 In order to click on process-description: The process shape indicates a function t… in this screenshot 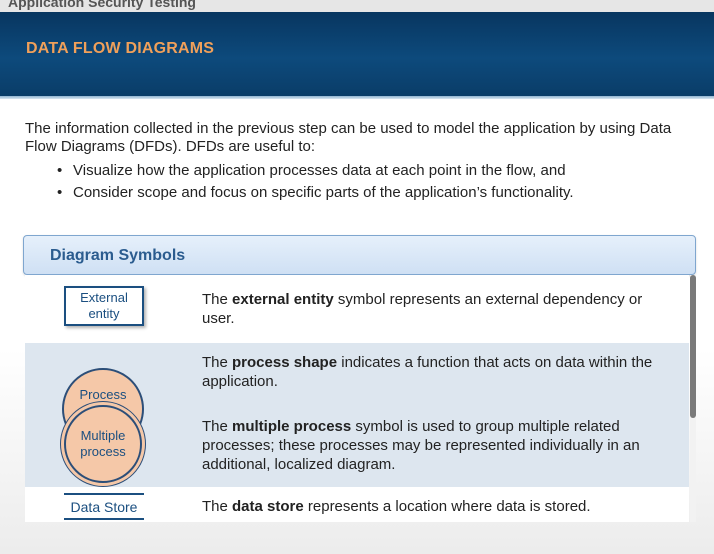, I will do `click(427, 372)`.